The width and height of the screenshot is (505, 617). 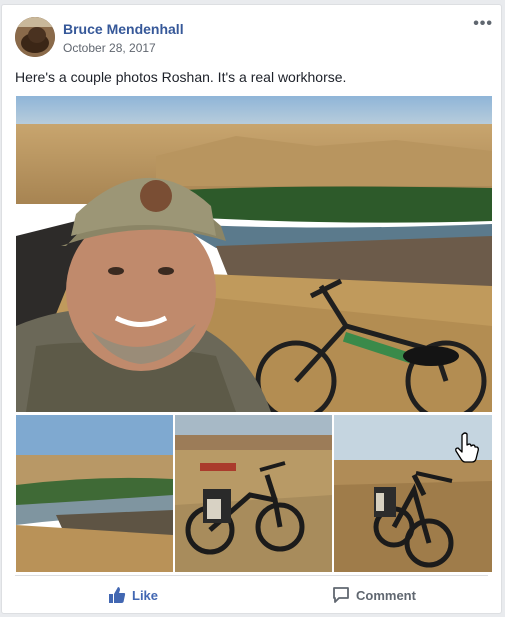 What do you see at coordinates (341, 595) in the screenshot?
I see `speech-bubble-icon` at bounding box center [341, 595].